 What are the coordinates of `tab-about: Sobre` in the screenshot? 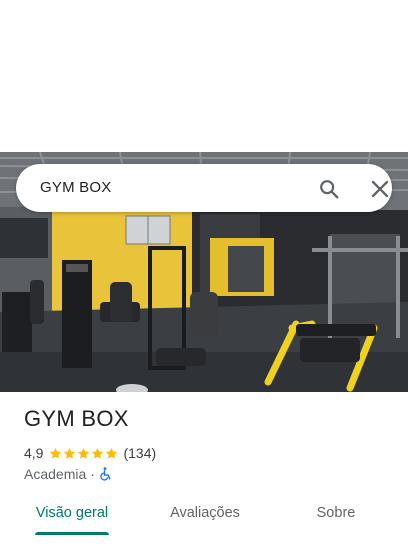 It's located at (336, 516).